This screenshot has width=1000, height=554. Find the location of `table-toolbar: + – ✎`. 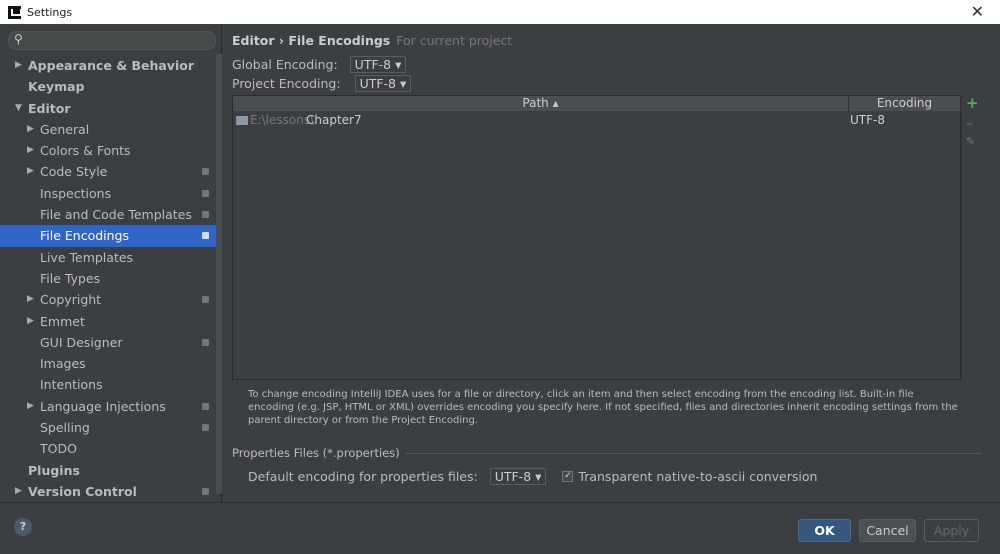

table-toolbar: + – ✎ is located at coordinates (971, 237).